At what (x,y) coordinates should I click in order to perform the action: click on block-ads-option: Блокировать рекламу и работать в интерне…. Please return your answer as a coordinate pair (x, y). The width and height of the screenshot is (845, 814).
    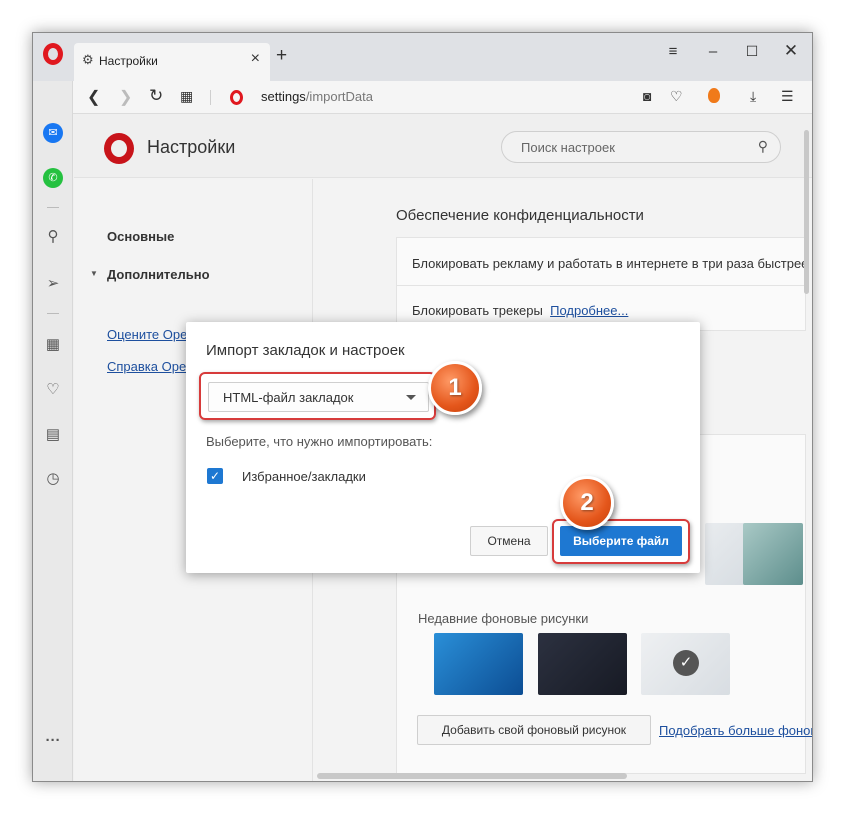
    Looking at the image, I should click on (610, 263).